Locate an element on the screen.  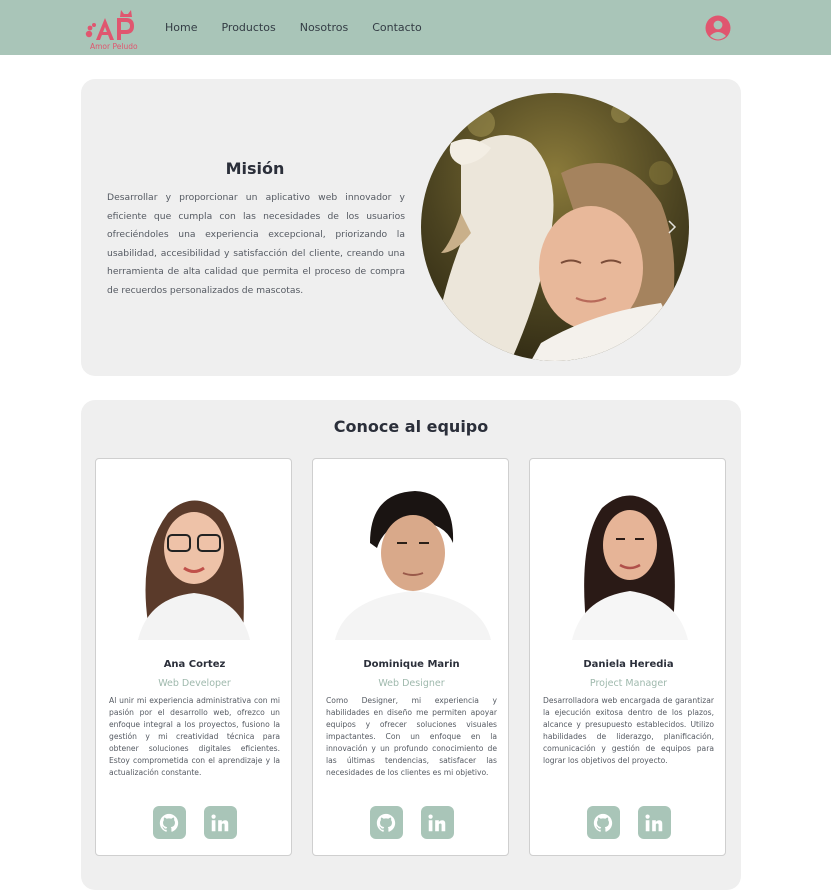
user-circle-icon is located at coordinates (718, 28).